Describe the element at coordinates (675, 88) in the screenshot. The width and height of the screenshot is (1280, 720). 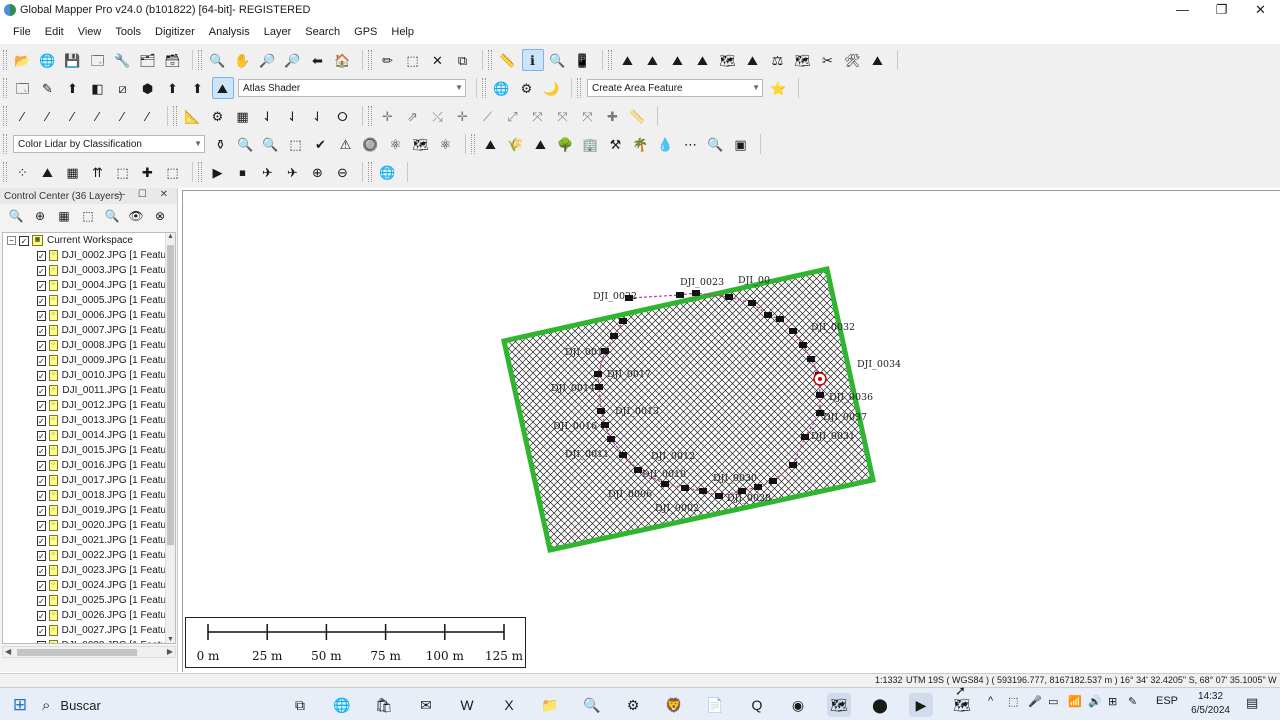
I see `create-feature-select: Create Area Feature ▼` at that location.